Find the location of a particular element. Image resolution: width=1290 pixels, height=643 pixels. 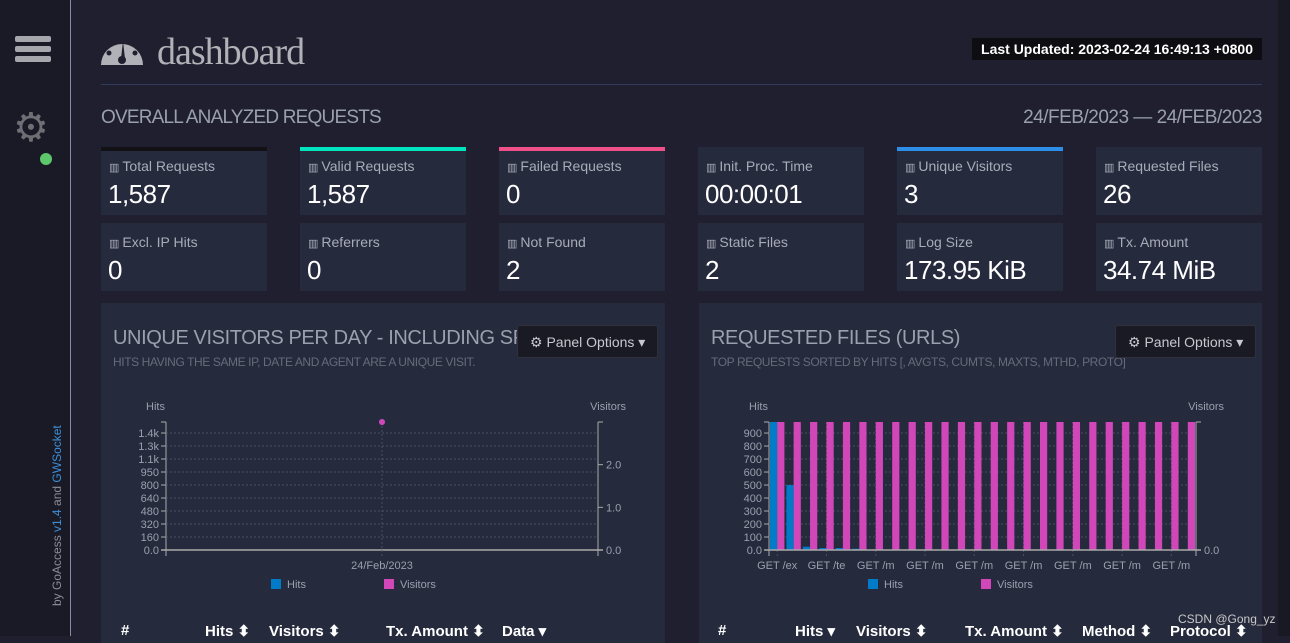

dashboard-gauge-icon is located at coordinates (122, 49).